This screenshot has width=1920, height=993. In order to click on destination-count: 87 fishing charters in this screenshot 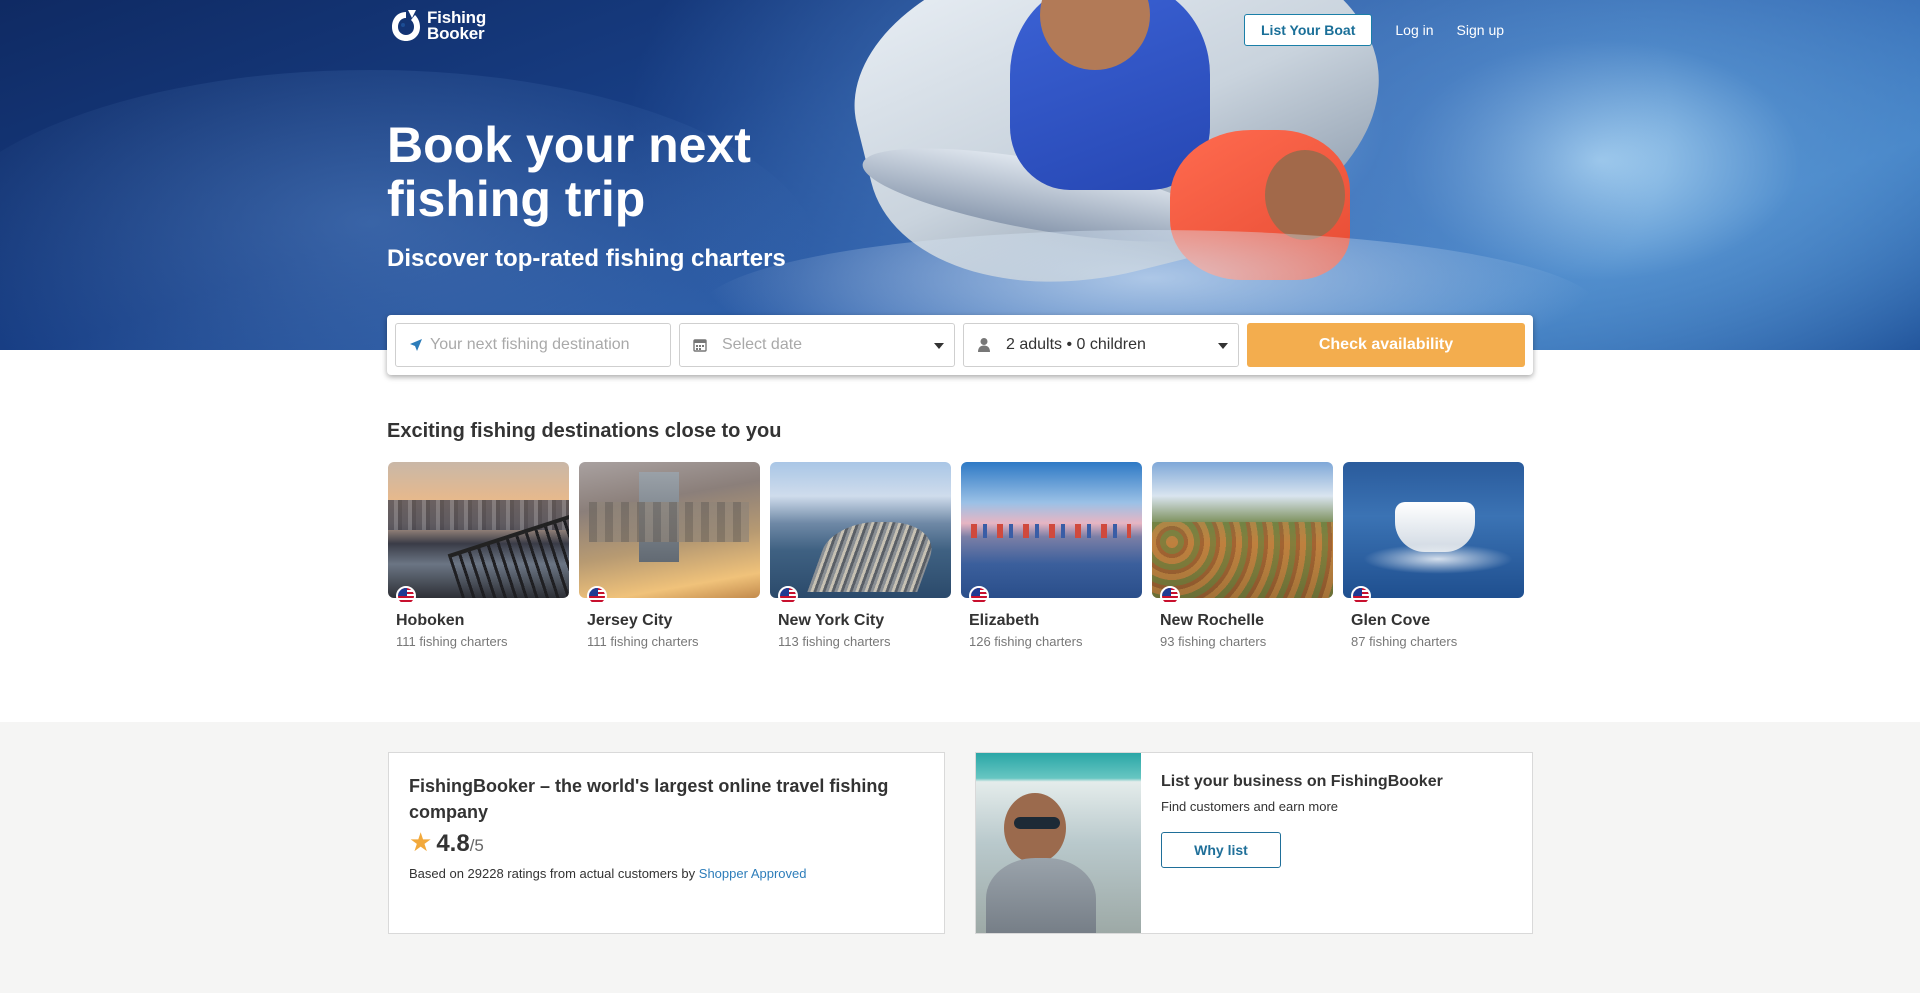, I will do `click(1404, 641)`.